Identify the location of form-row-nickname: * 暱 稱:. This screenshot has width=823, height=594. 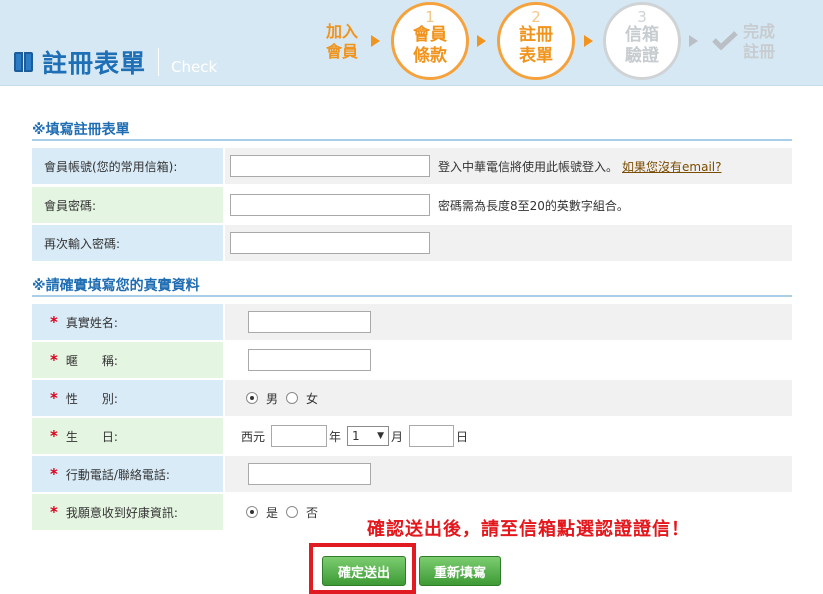
(412, 360).